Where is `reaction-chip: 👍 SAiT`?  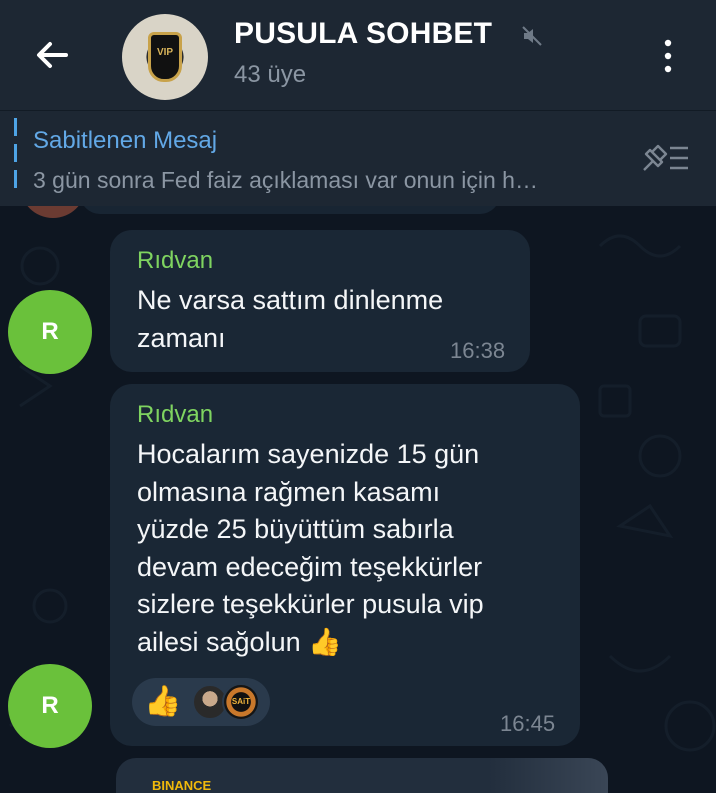
reaction-chip: 👍 SAiT is located at coordinates (201, 702).